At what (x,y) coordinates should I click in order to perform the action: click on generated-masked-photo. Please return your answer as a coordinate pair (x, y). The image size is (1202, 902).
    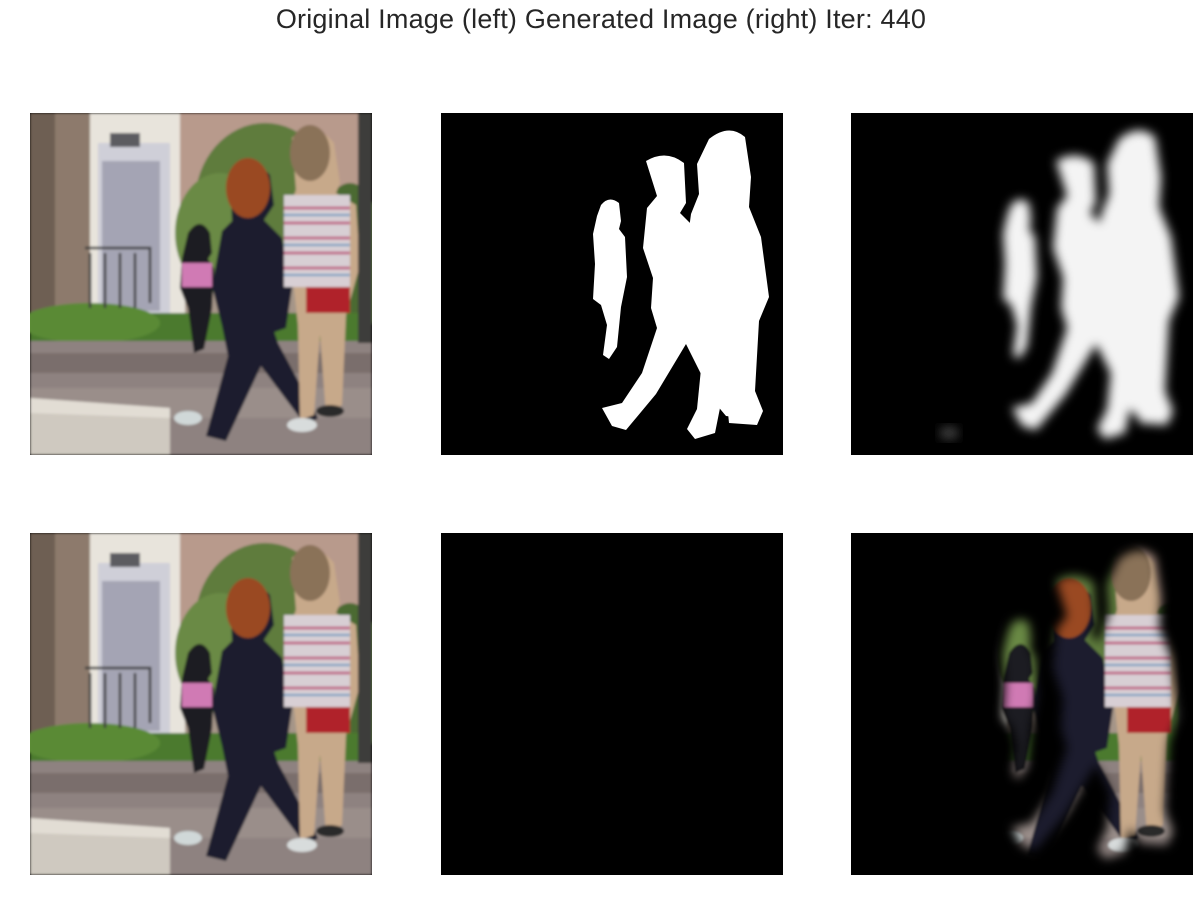
    Looking at the image, I should click on (1022, 704).